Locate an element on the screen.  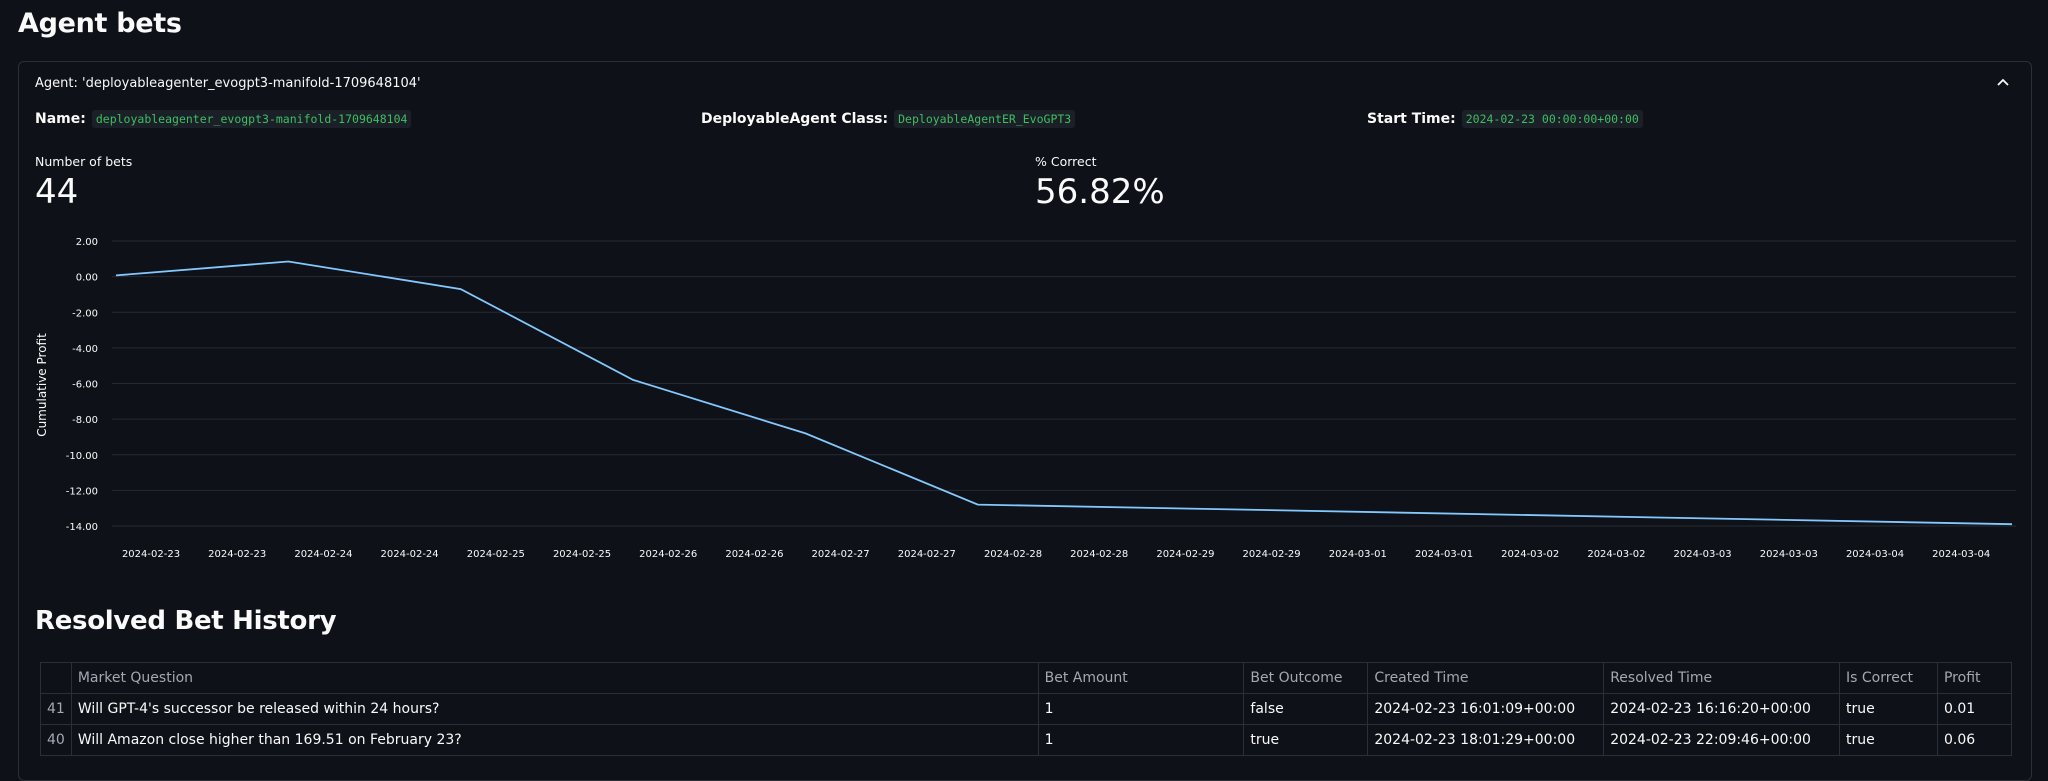
table-cell: 2024-02-23 16:01:09+00:00 is located at coordinates (1486, 709).